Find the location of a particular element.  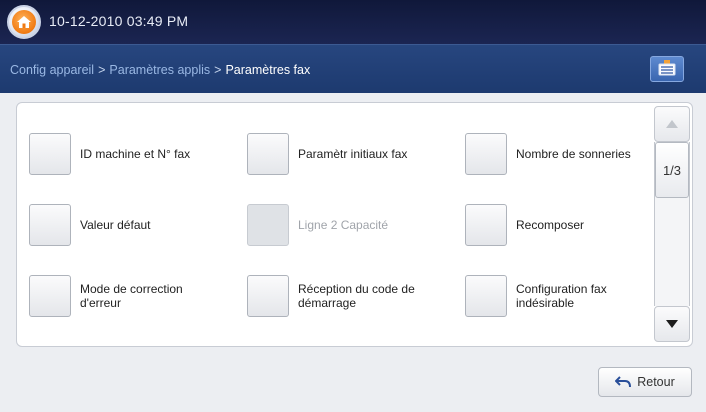

grid-item-initial-fax-settings: Paramètr initiaux fax is located at coordinates (340, 154).